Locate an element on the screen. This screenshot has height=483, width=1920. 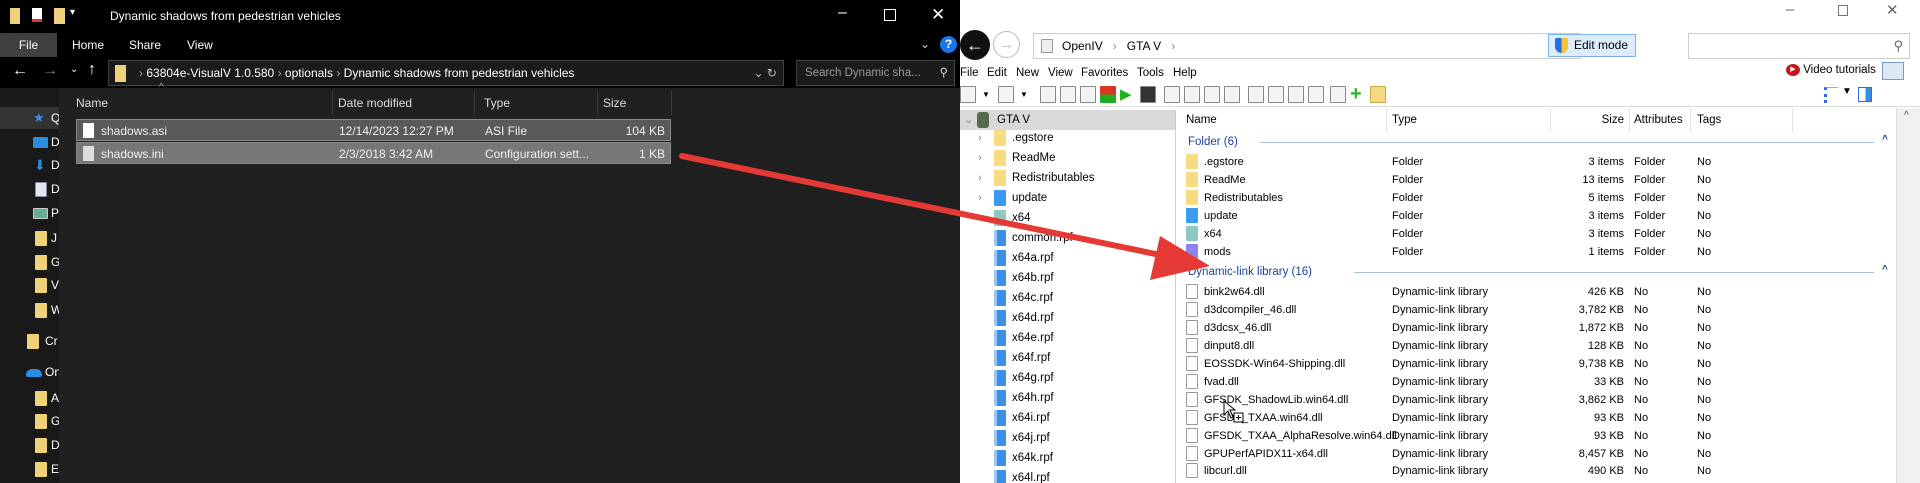
red-arrow-annotation is located at coordinates (944, 216).